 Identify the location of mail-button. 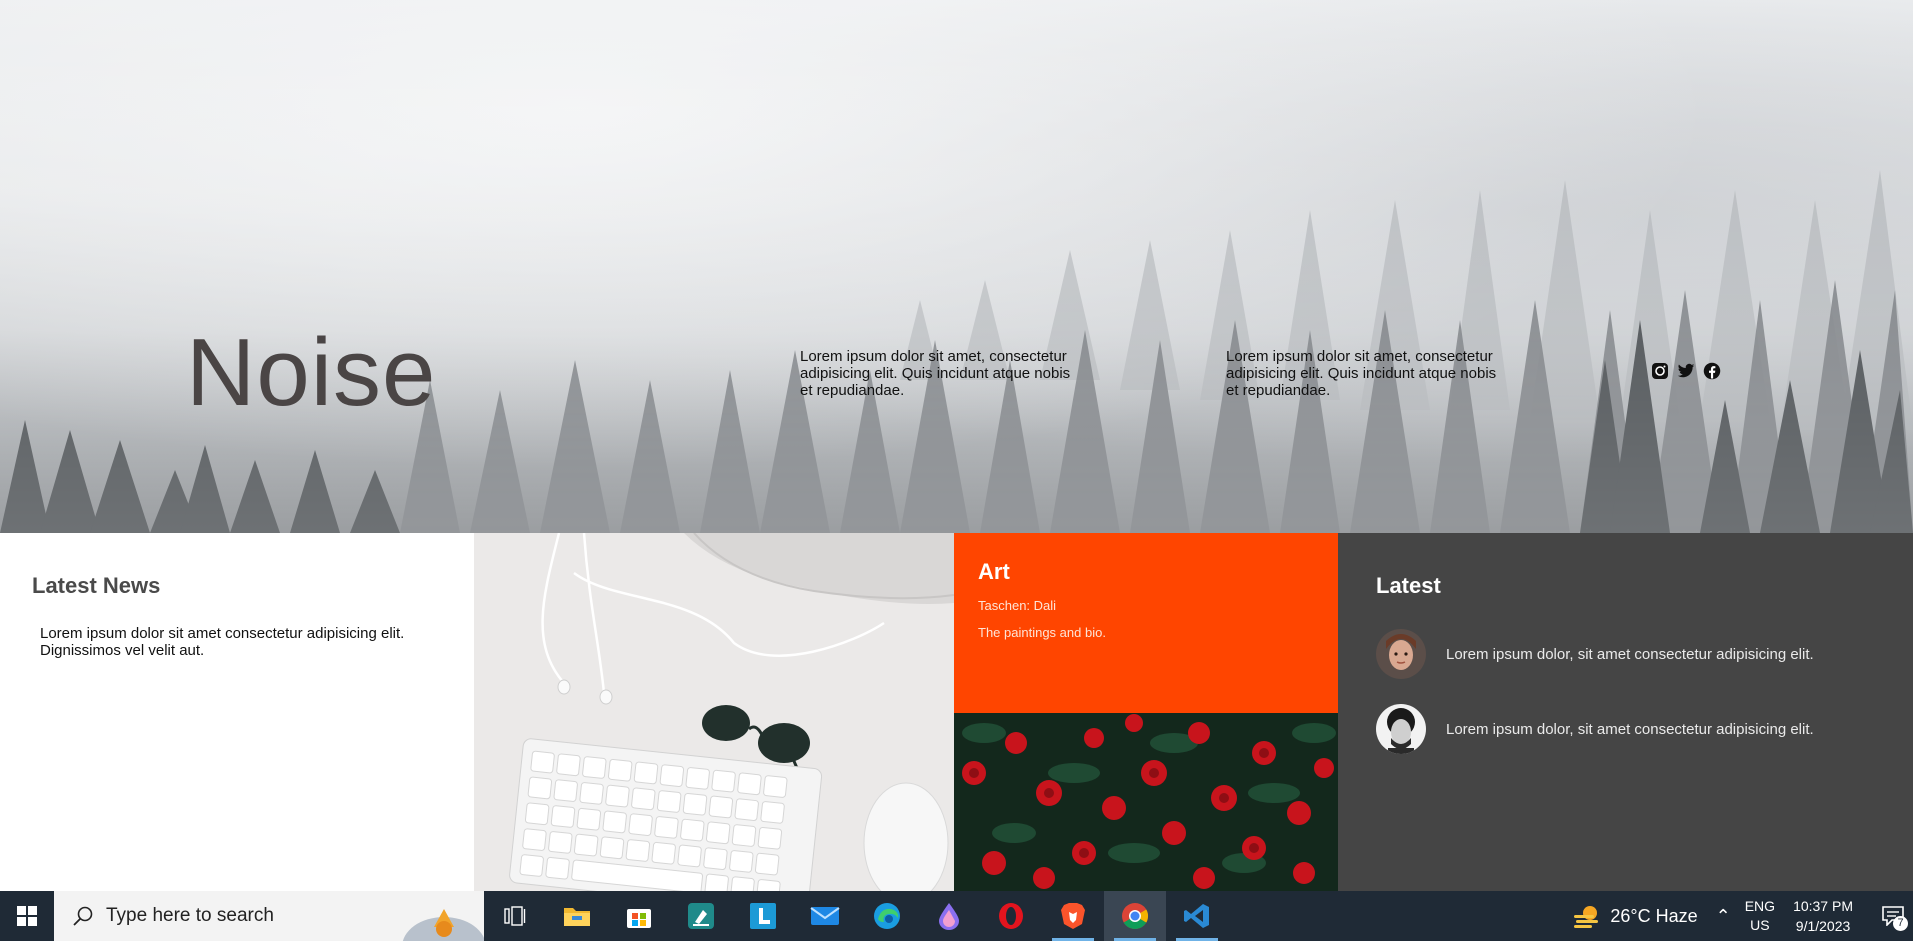
(825, 916).